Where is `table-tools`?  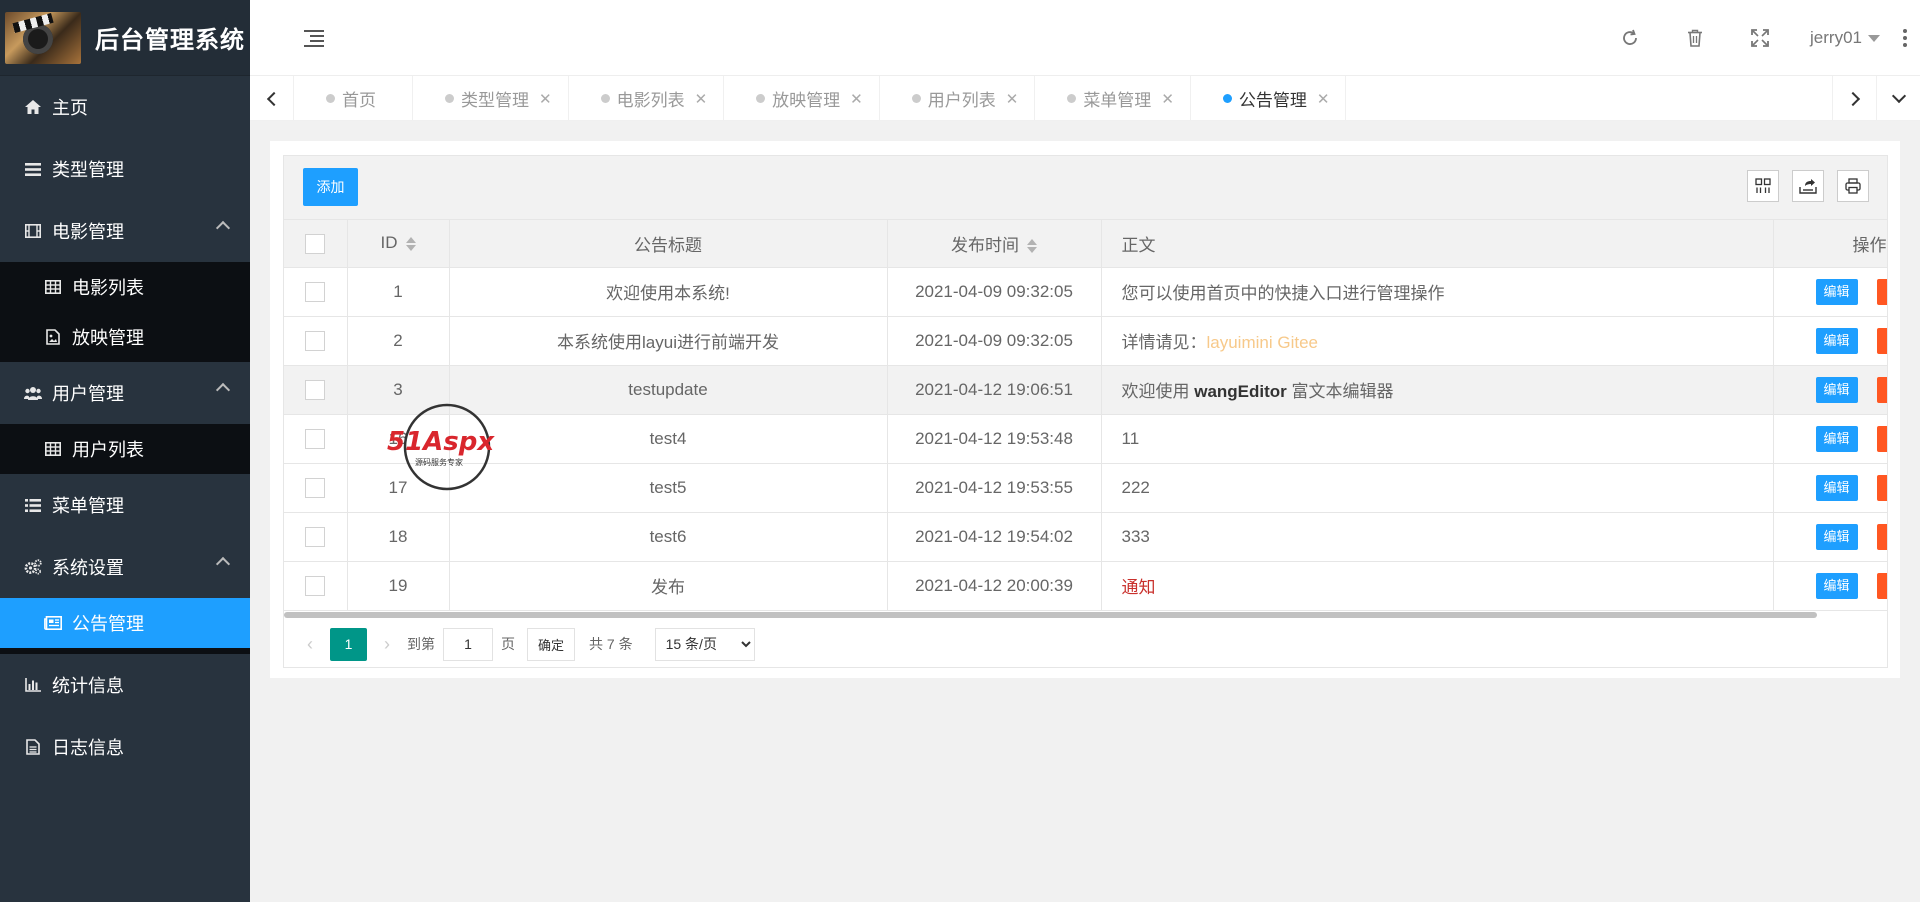
table-tools is located at coordinates (1808, 186).